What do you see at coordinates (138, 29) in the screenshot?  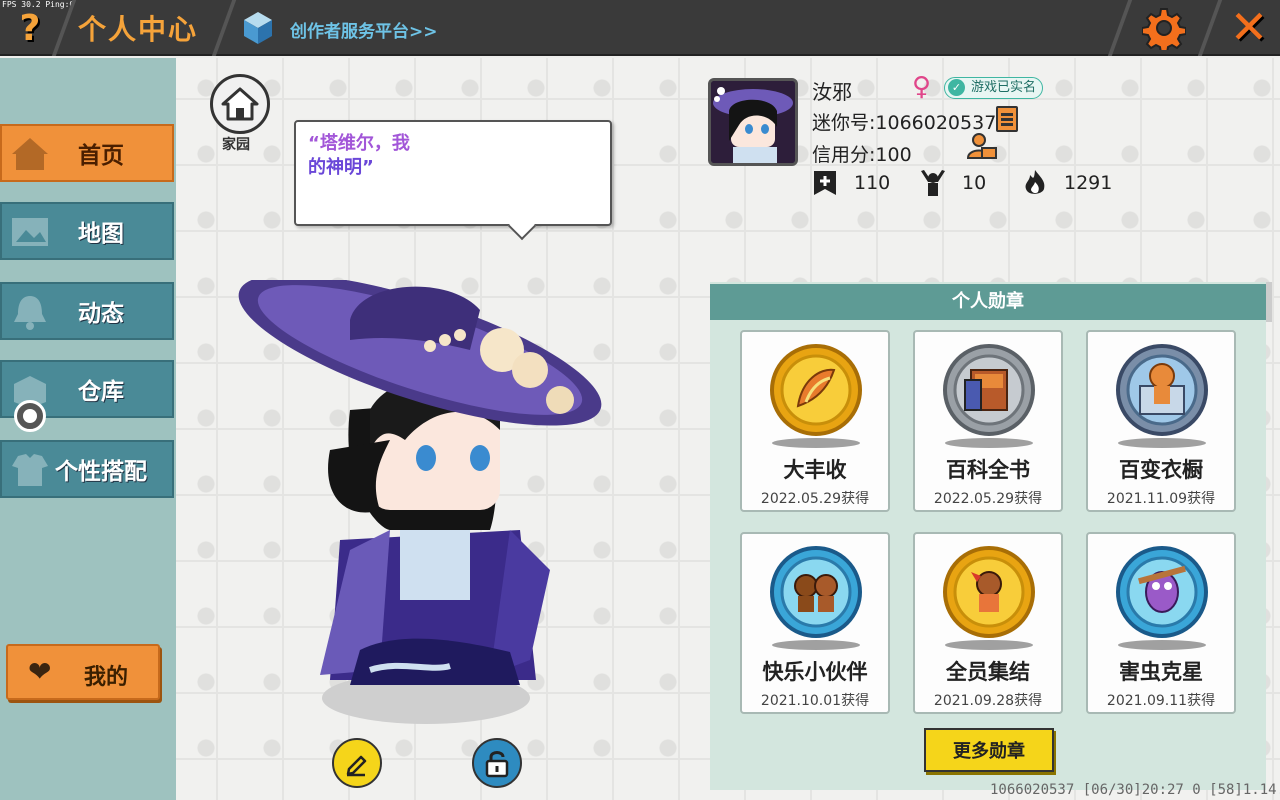 I see `page-title: 个人中心` at bounding box center [138, 29].